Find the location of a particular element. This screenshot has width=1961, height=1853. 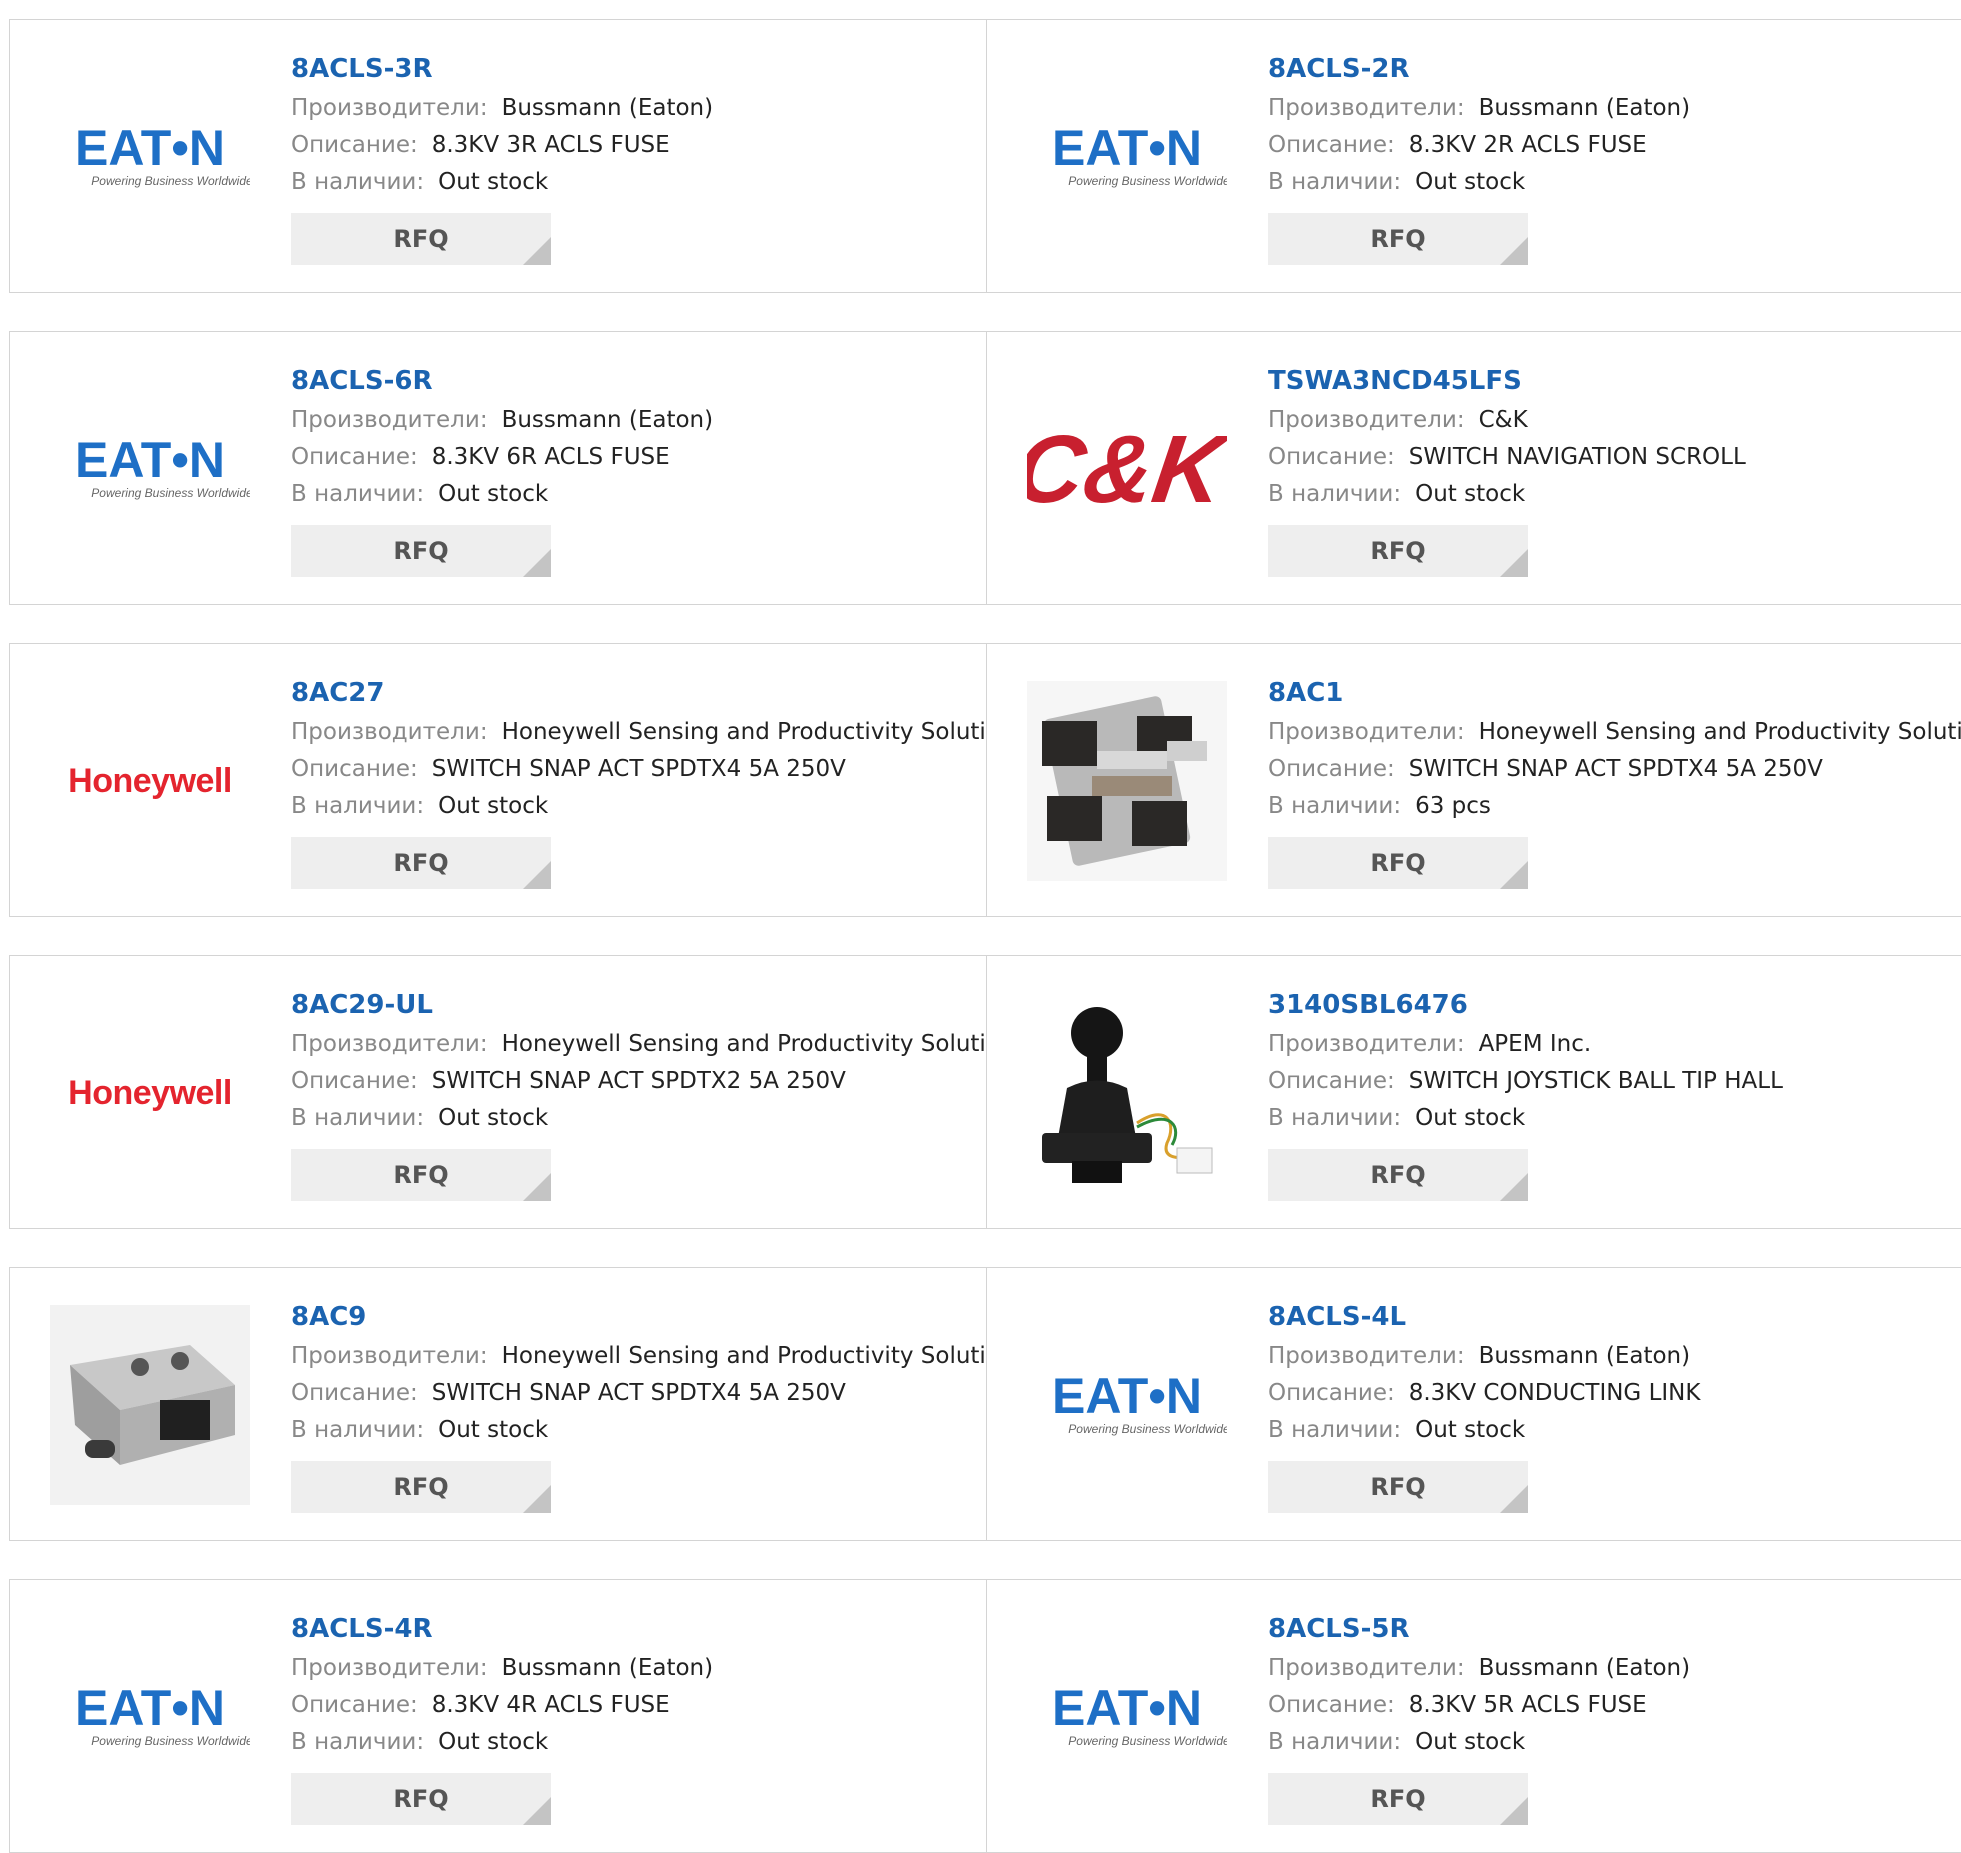

description-value: 8.3KV 4R ACLS FUSE is located at coordinates (550, 1705).